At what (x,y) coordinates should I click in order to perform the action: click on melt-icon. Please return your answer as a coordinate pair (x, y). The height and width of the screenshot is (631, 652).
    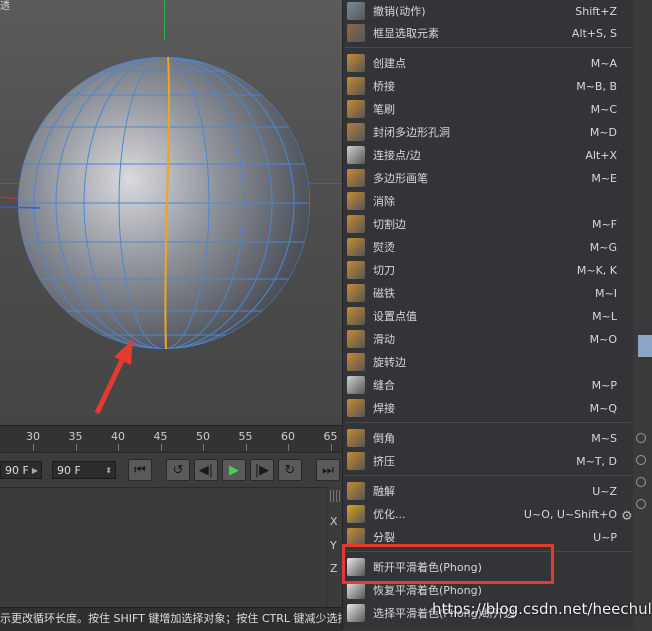
    Looking at the image, I should click on (356, 491).